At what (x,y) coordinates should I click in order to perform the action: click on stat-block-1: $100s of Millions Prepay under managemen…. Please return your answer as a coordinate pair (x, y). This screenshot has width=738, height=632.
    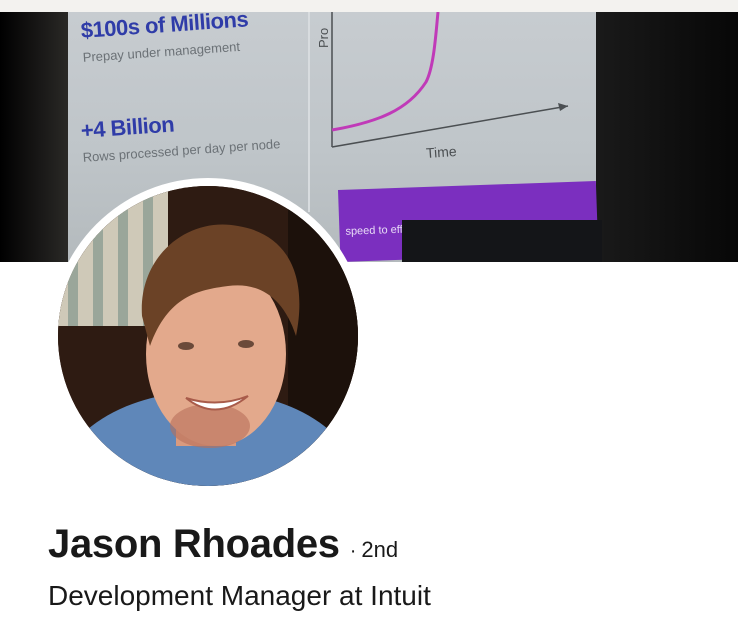
    Looking at the image, I should click on (165, 38).